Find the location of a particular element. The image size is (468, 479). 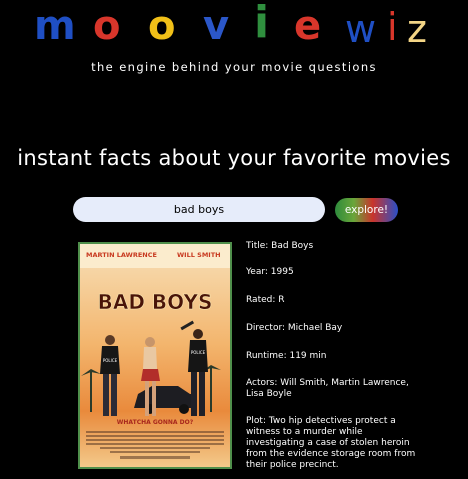

logo-letter: m is located at coordinates (55, 26).